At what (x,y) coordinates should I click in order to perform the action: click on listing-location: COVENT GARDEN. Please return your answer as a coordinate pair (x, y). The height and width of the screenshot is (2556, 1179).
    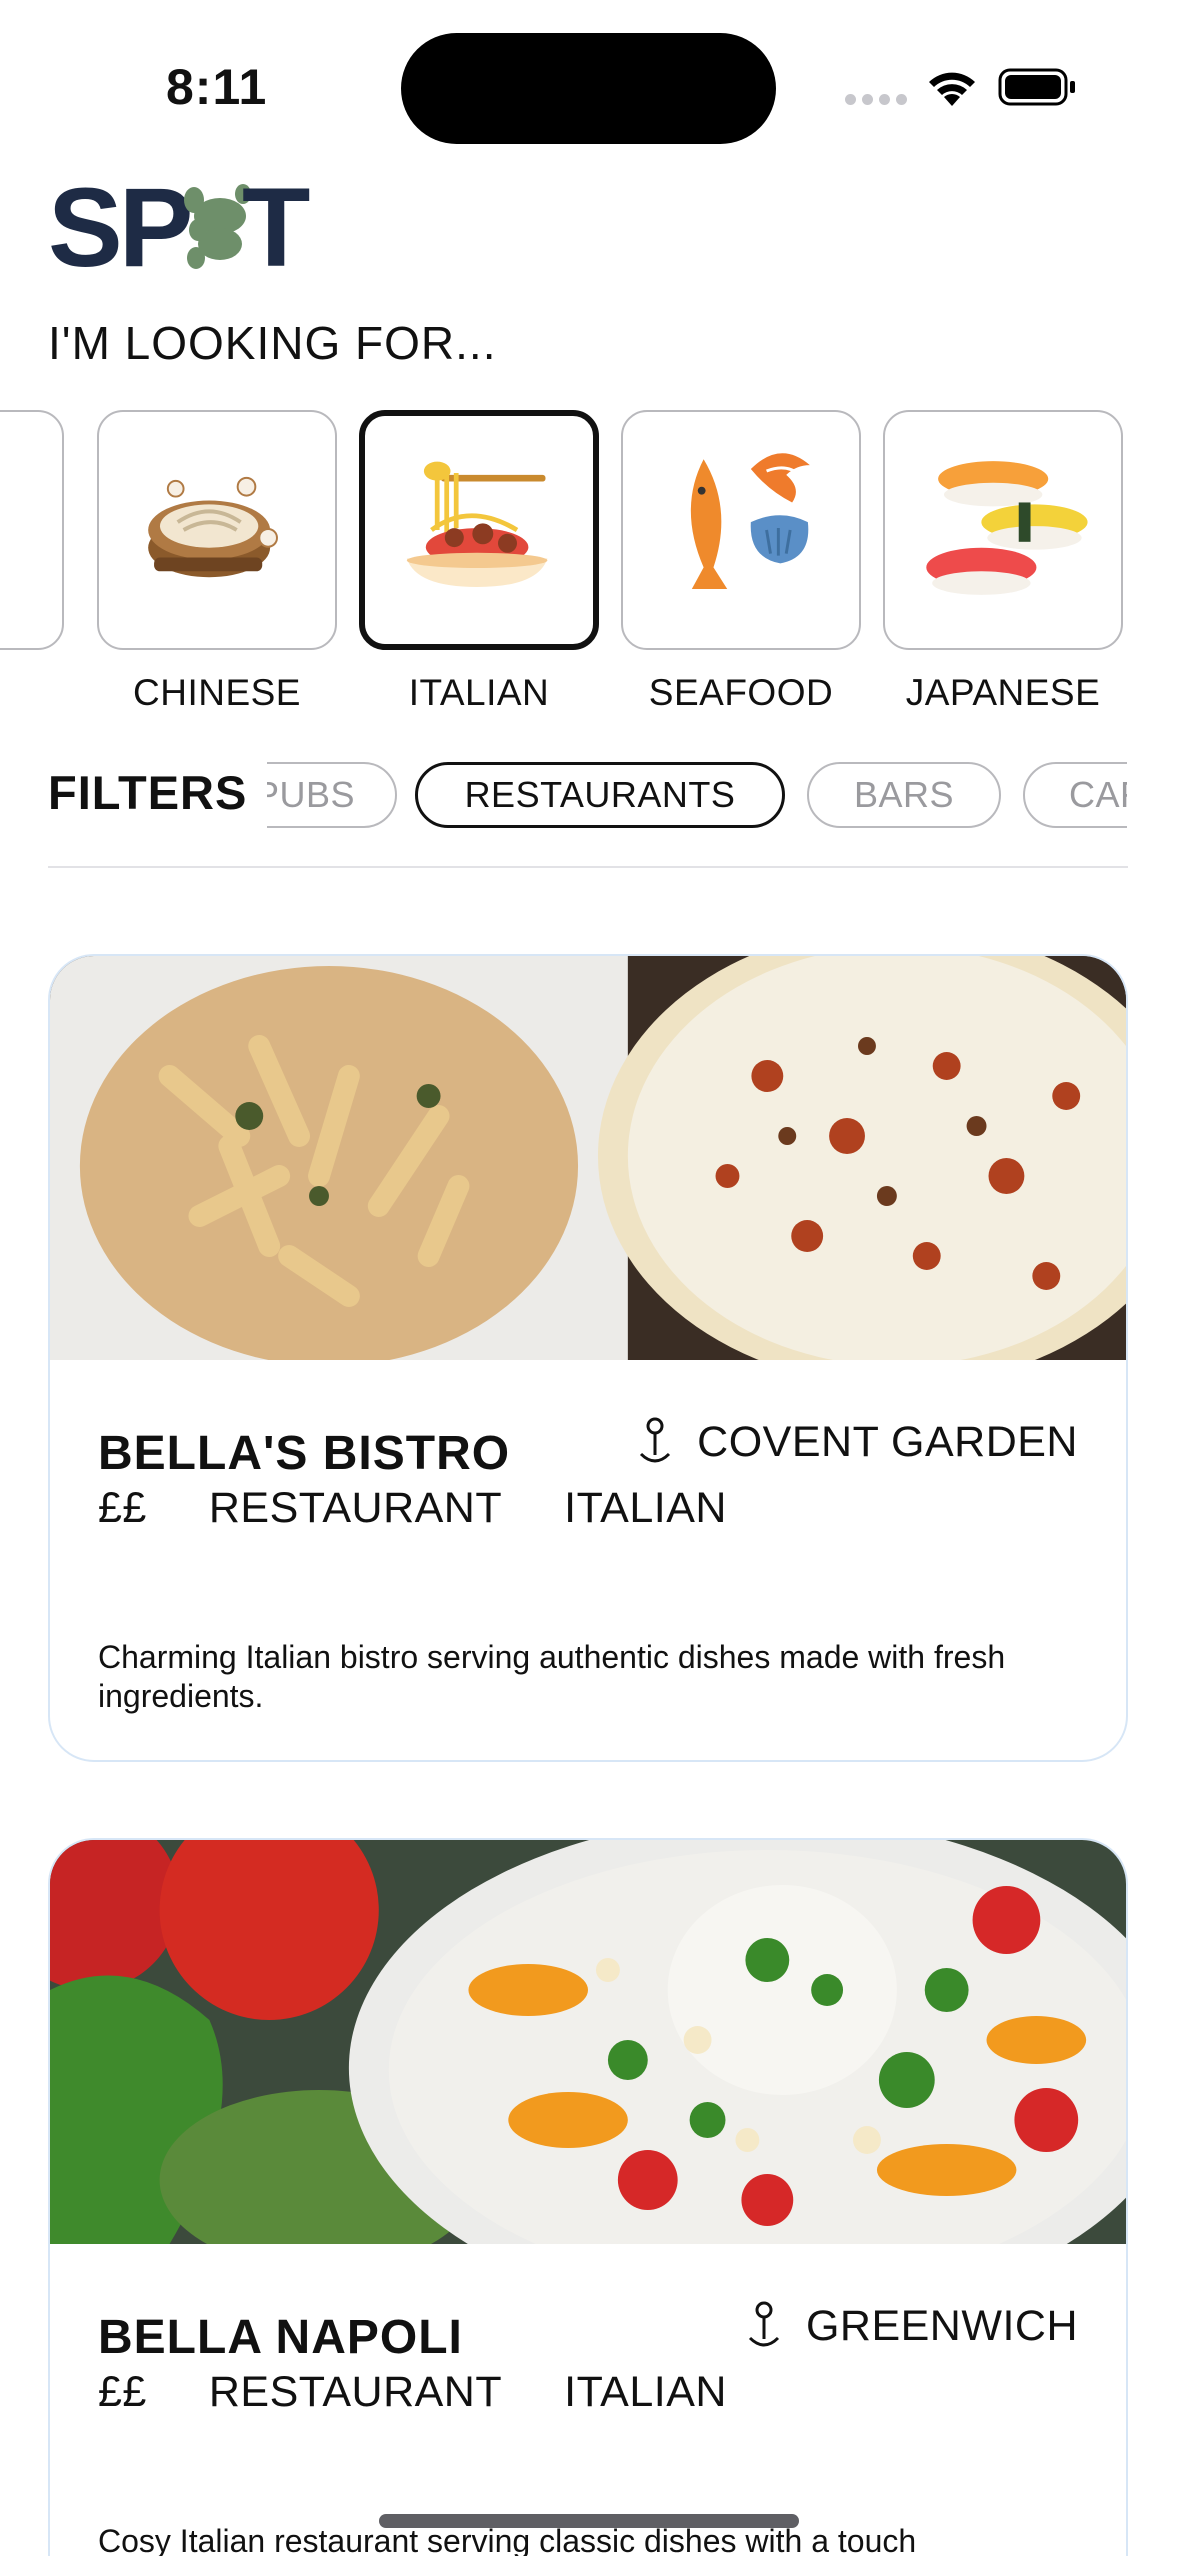
    Looking at the image, I should click on (856, 1442).